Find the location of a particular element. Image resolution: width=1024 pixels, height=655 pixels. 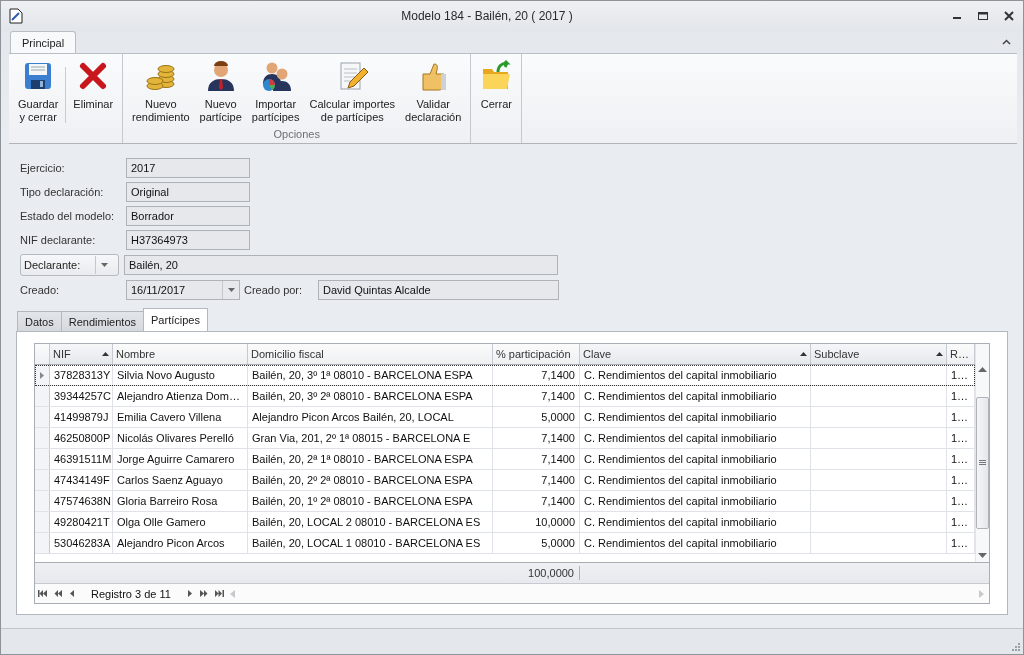

tab: Rendimientos is located at coordinates (102, 321).